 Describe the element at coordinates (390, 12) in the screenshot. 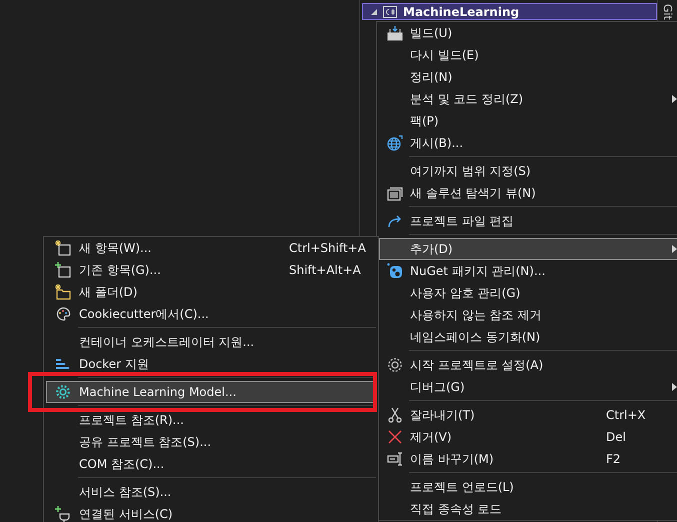

I see `csharp-project-icon` at that location.